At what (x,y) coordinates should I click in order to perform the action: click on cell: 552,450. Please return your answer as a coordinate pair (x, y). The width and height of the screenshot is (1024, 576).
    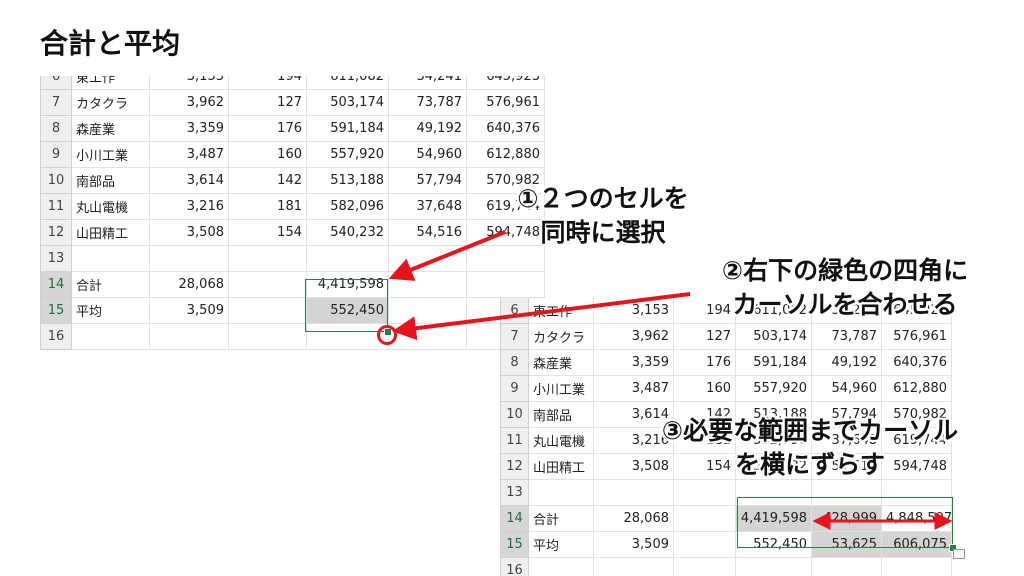
    Looking at the image, I should click on (347, 310).